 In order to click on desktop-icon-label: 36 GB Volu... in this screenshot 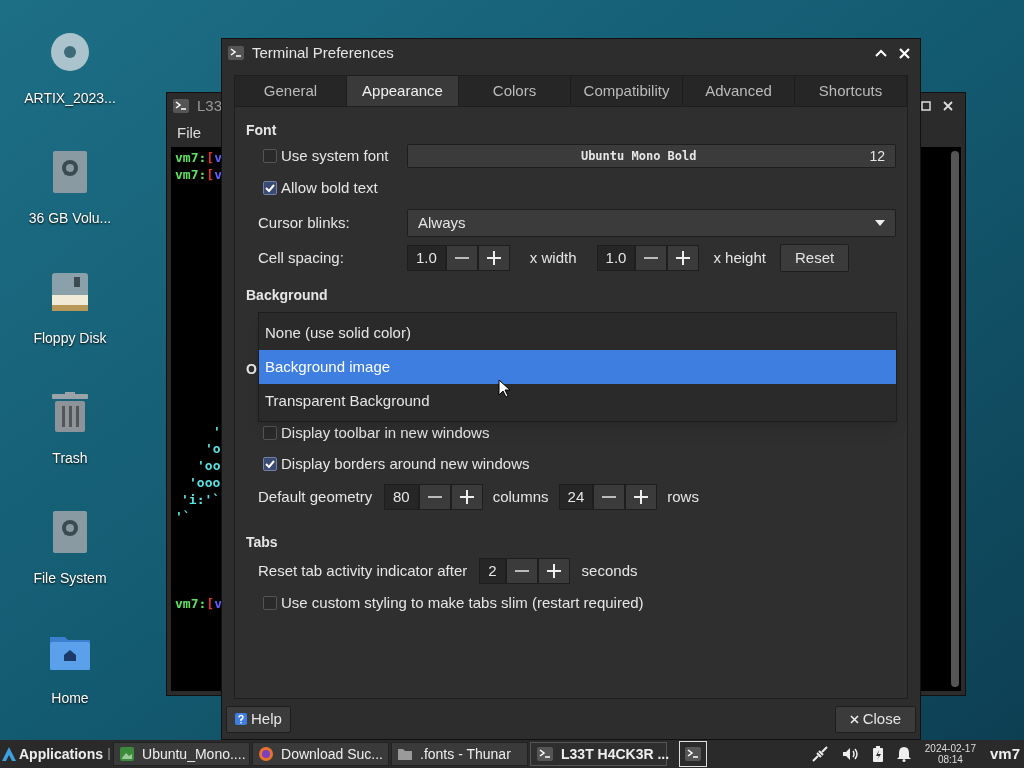, I will do `click(70, 218)`.